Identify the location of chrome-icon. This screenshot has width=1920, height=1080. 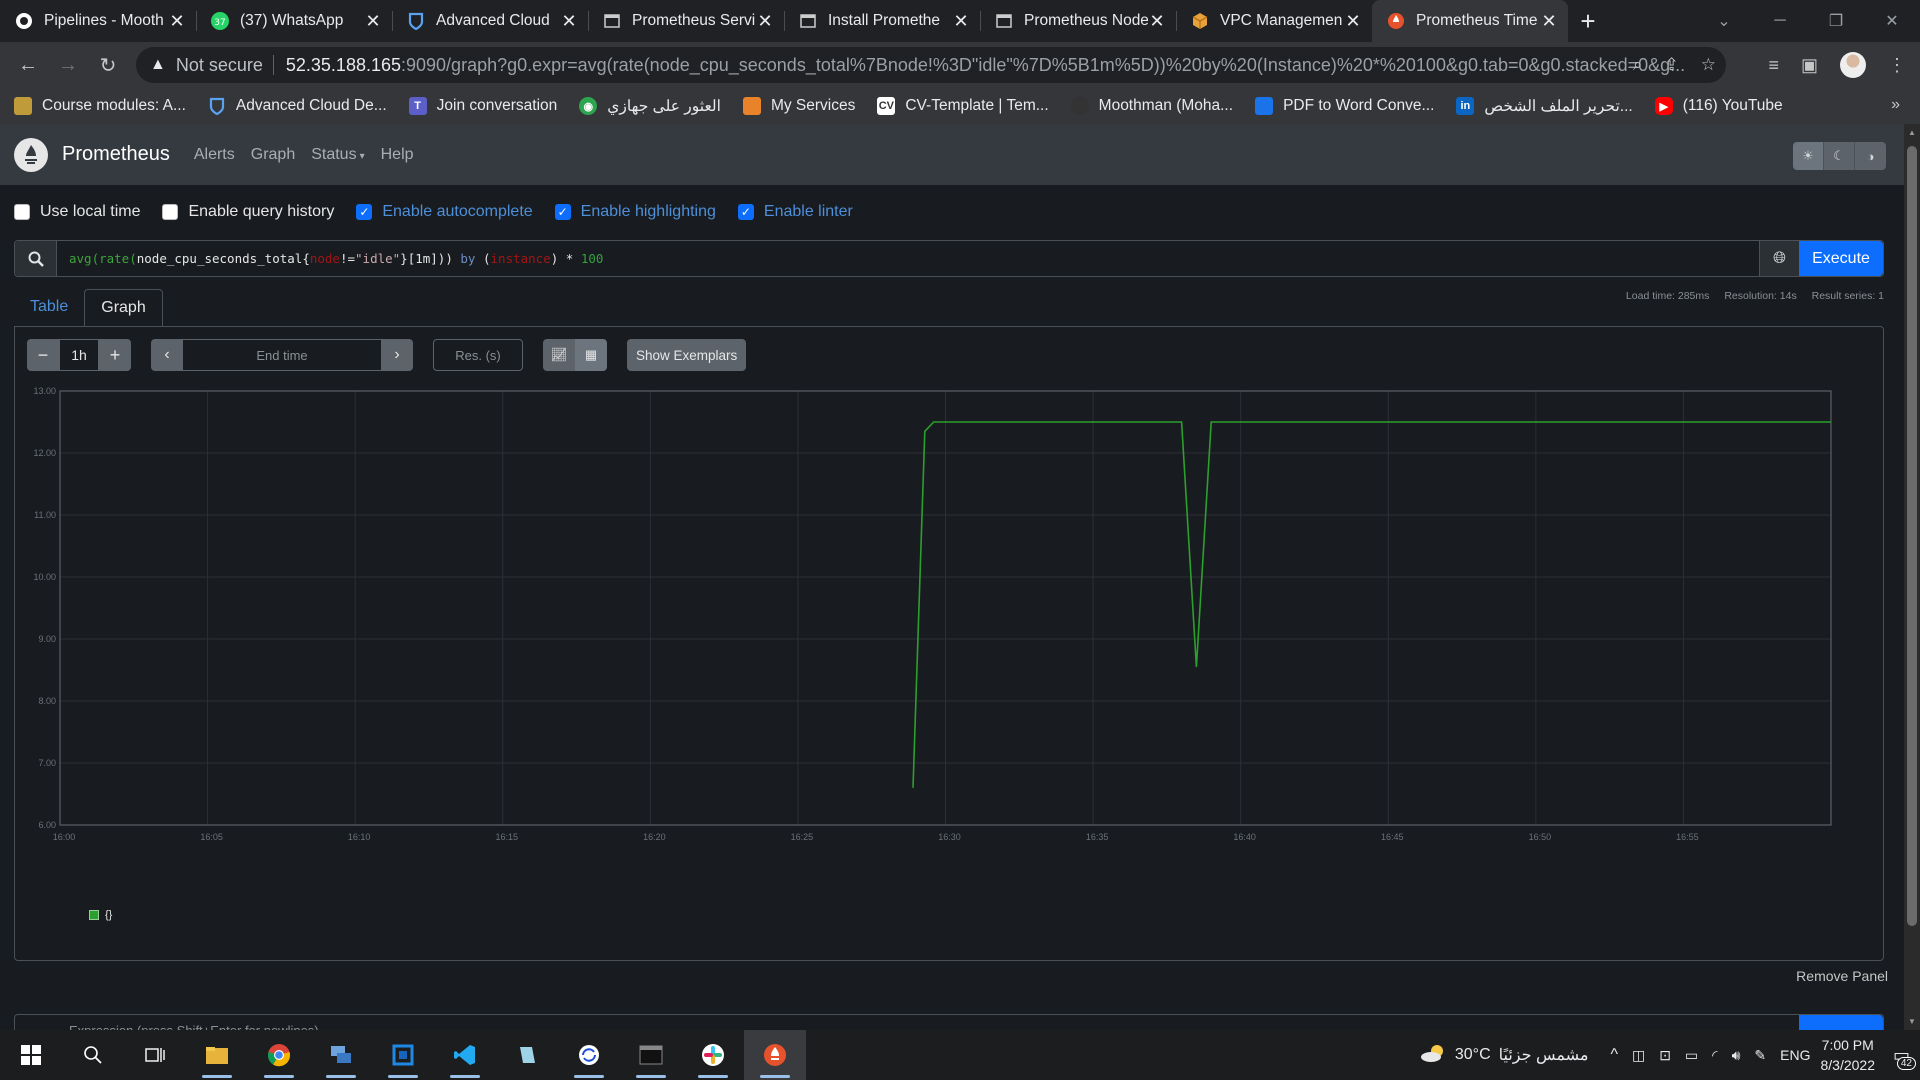
(279, 1055).